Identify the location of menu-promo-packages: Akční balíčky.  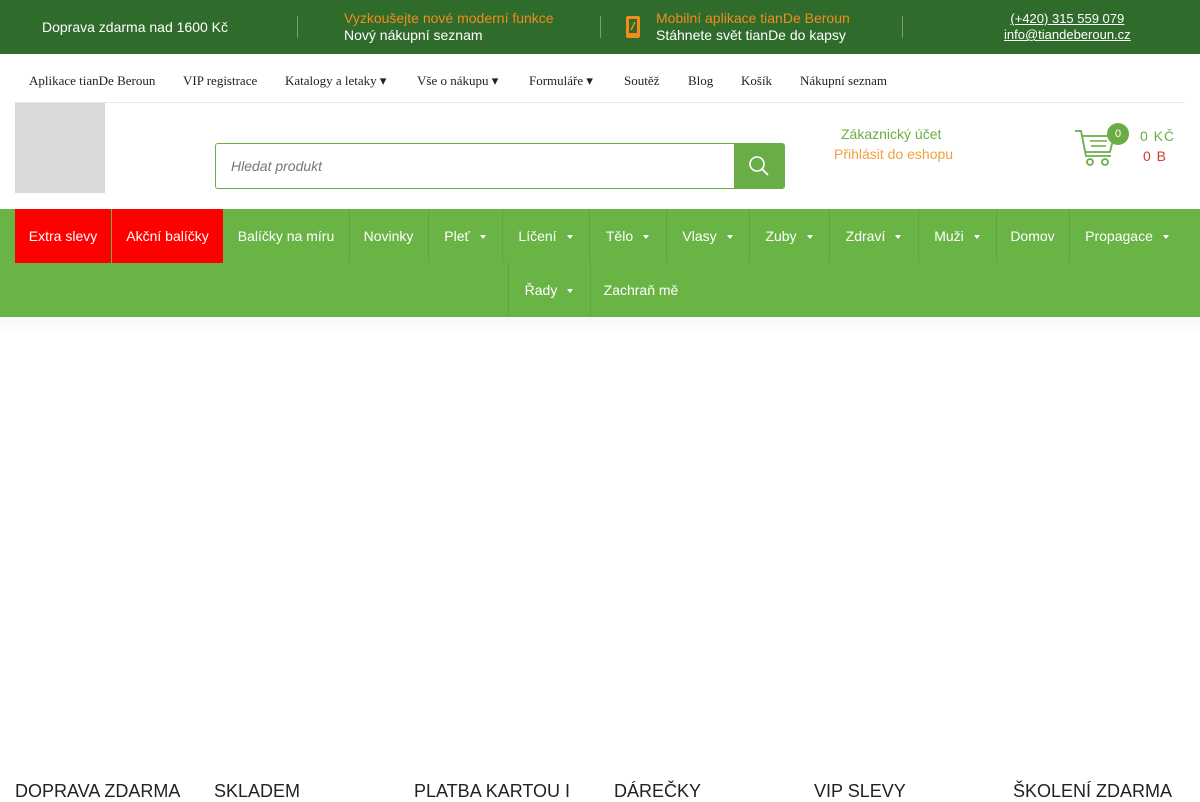
(167, 236).